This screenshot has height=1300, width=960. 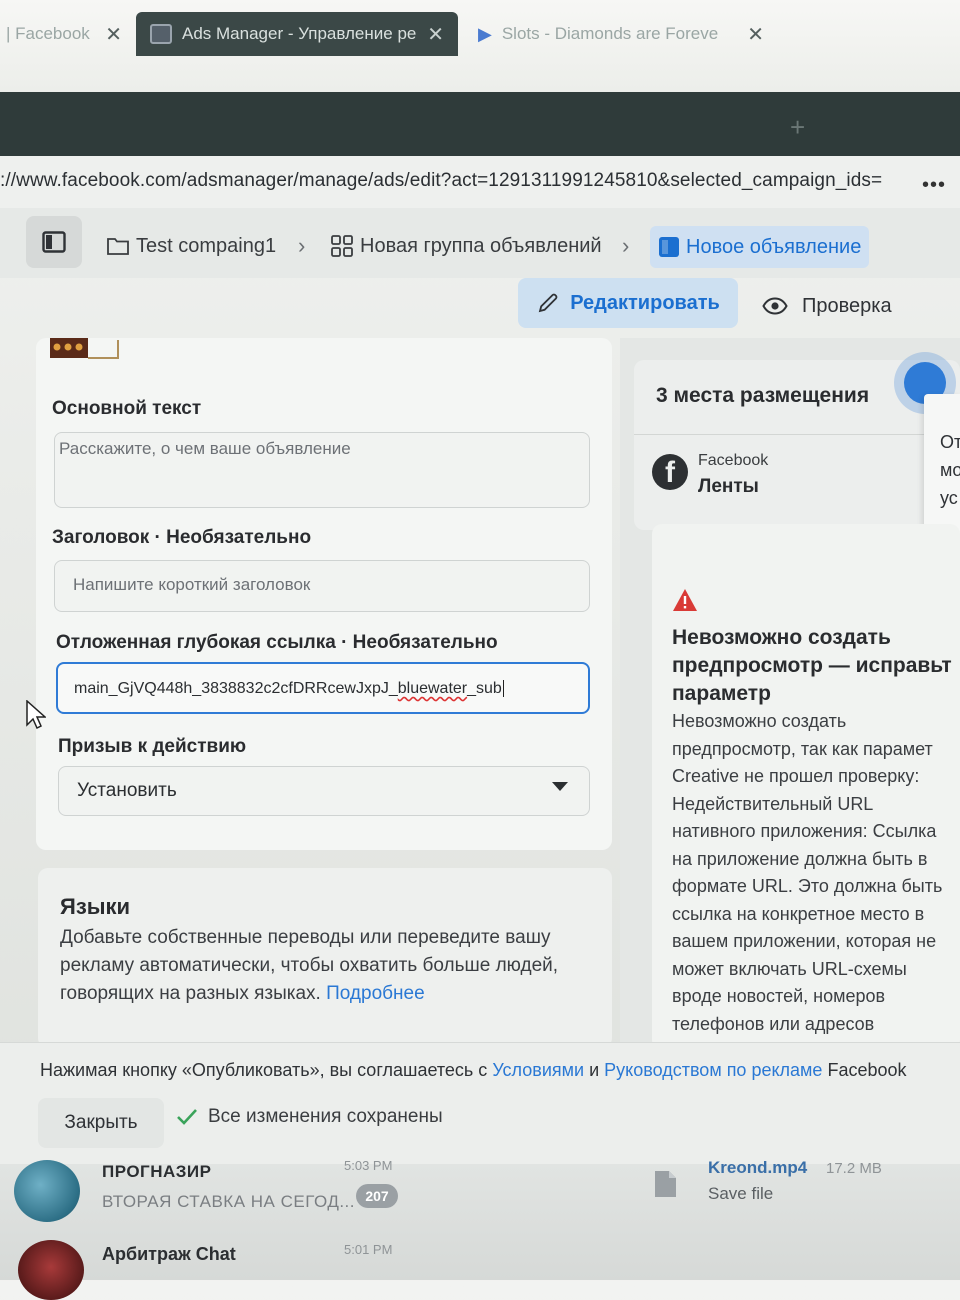 I want to click on caret-down-icon, so click(x=560, y=786).